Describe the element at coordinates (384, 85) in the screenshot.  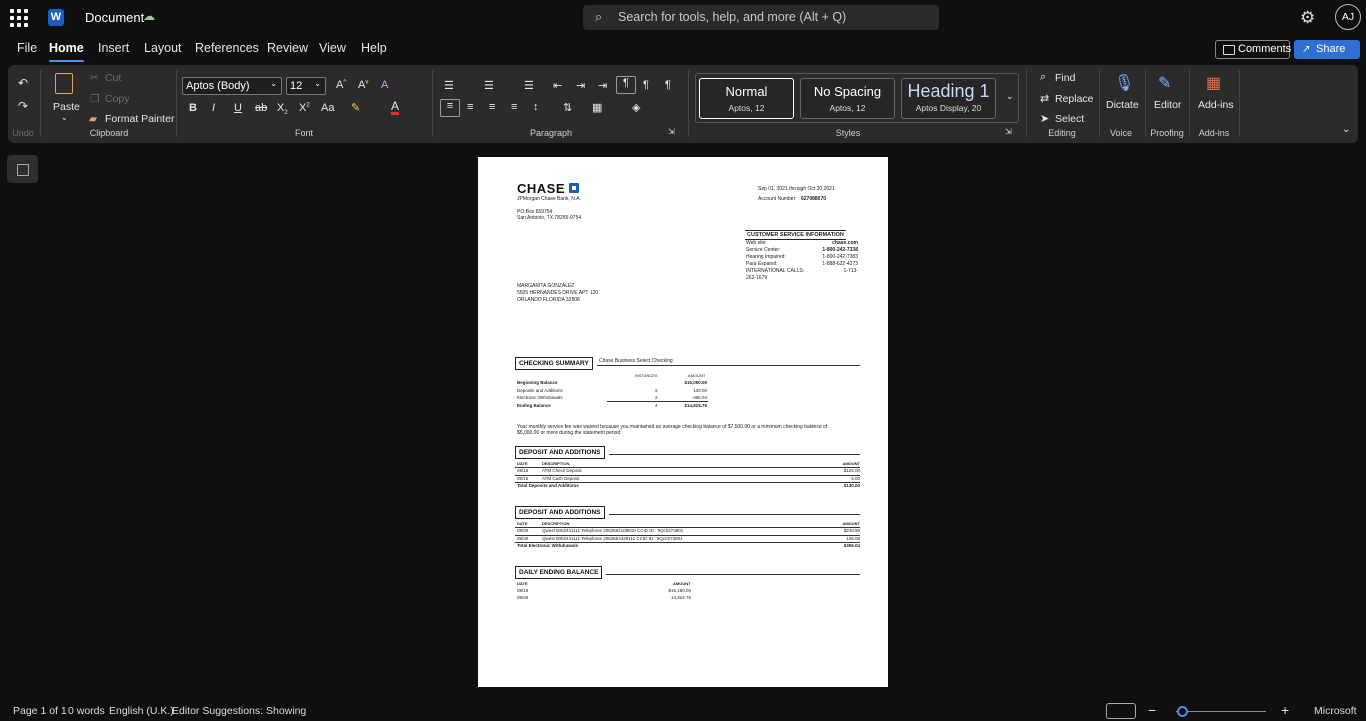
I see `clear-formatting-icon: A` at that location.